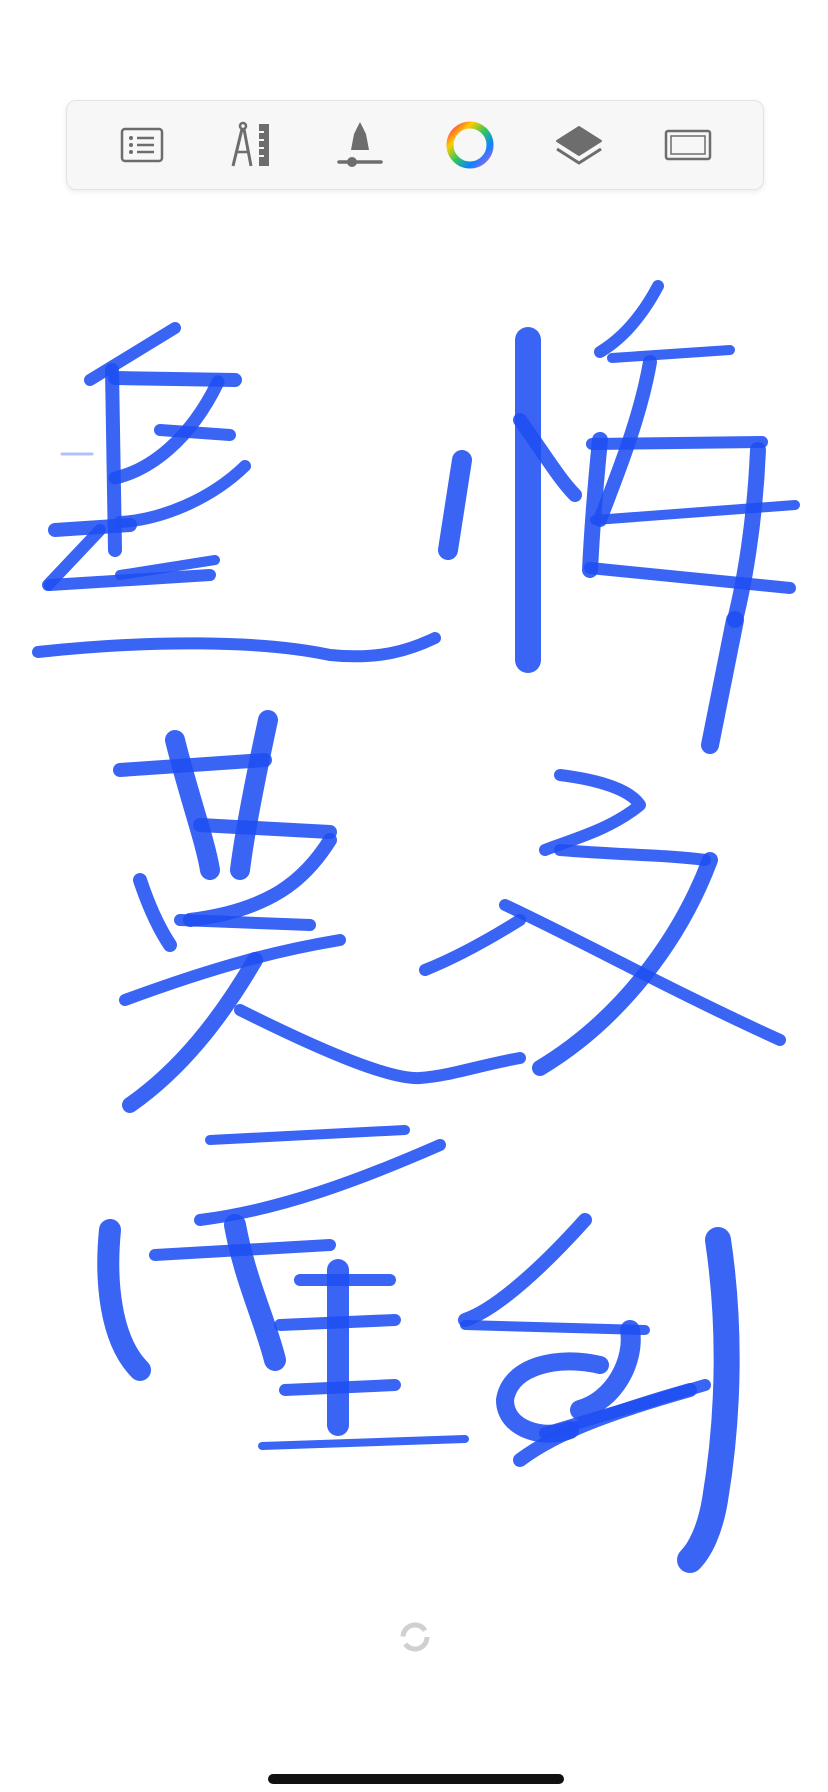 The height and width of the screenshot is (1792, 828). I want to click on canvas-button, so click(688, 145).